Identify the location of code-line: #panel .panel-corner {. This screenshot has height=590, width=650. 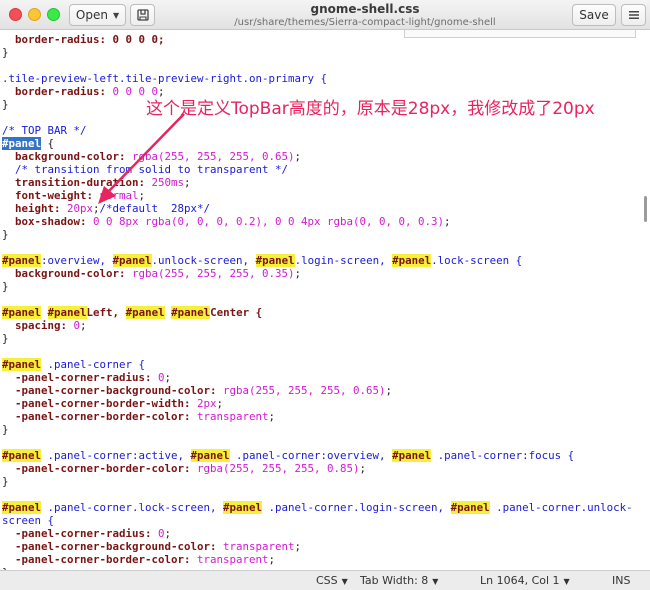
(73, 364).